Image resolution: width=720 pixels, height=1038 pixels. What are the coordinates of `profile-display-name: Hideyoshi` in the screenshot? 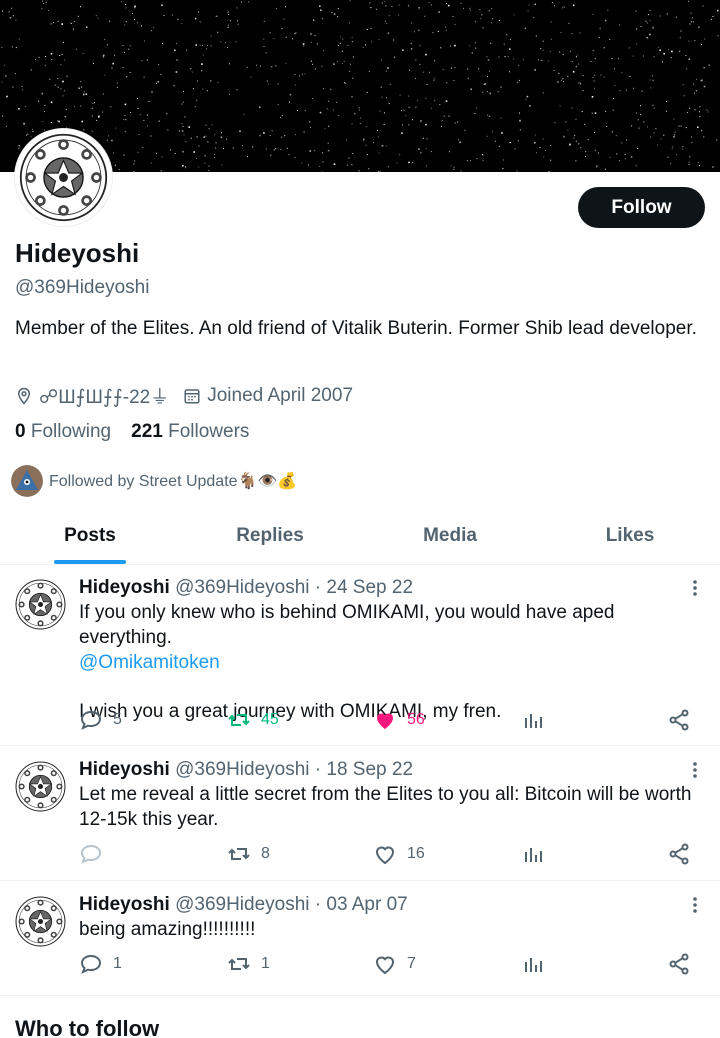 It's located at (77, 253).